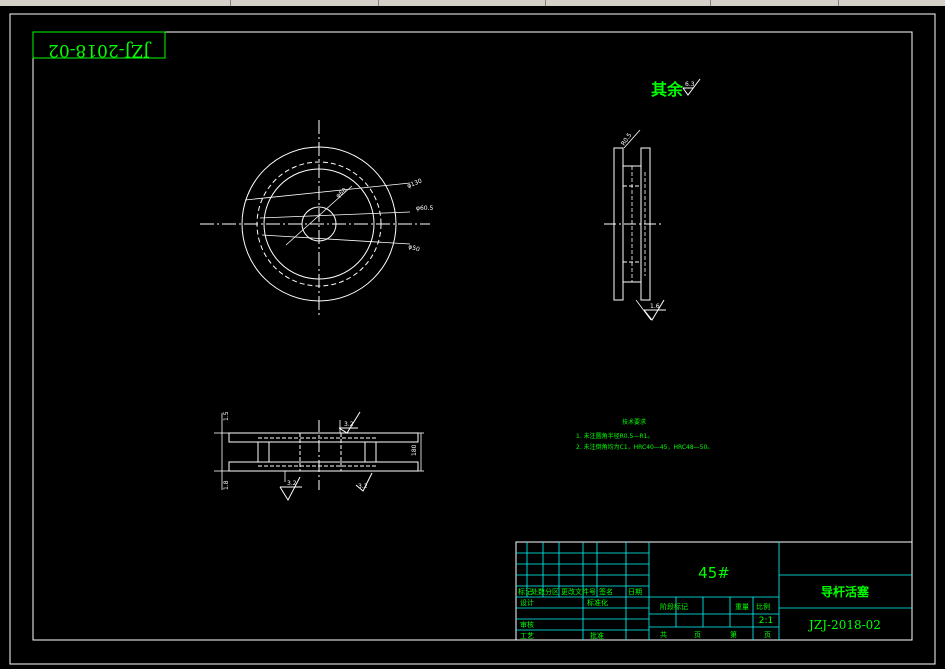 The width and height of the screenshot is (945, 669). Describe the element at coordinates (733, 634) in the screenshot. I see `header-sheet-no: 第` at that location.